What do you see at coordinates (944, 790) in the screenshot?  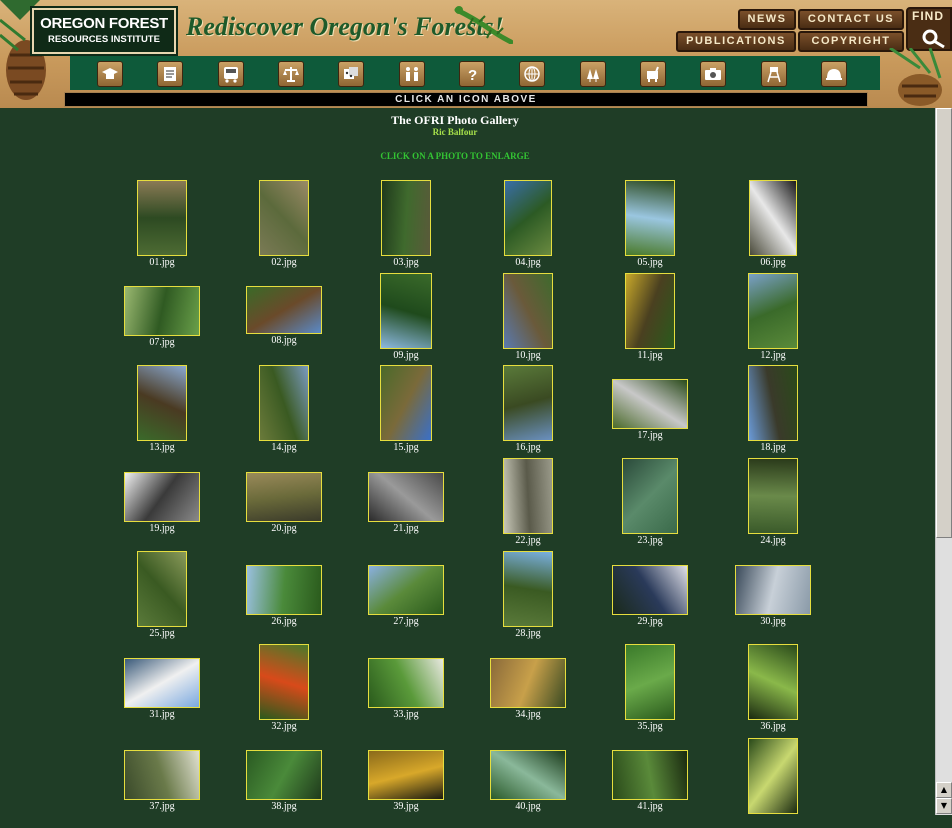 I see `scroll-up-arrow: ▲` at bounding box center [944, 790].